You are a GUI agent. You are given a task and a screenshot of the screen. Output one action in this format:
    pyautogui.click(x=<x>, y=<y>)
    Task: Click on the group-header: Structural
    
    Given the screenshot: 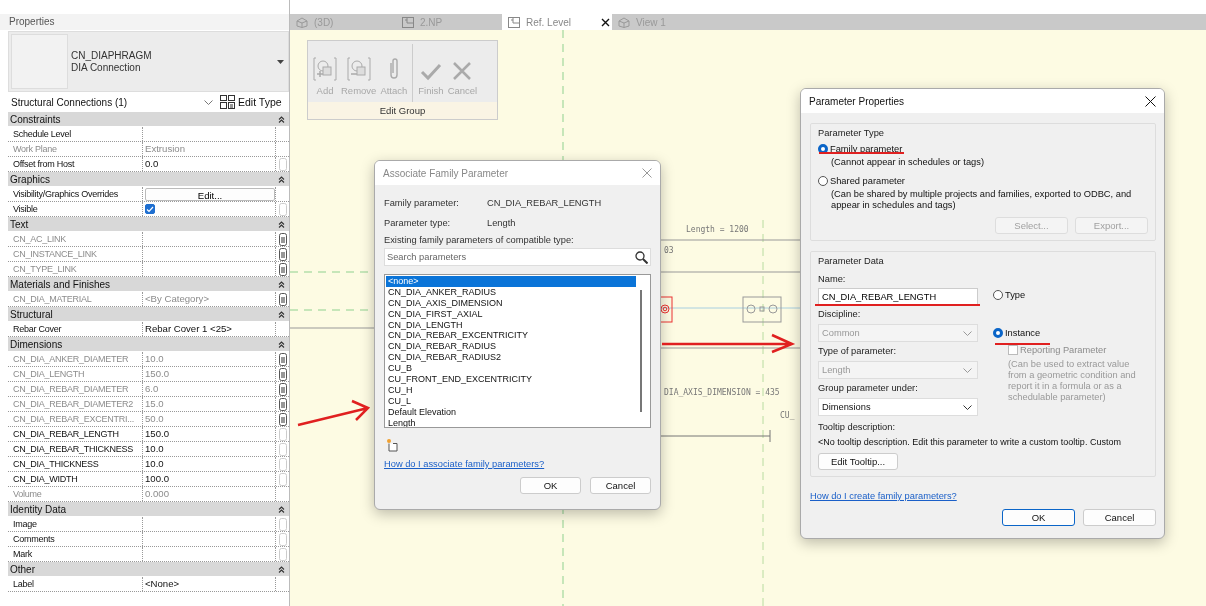 What is the action you would take?
    pyautogui.click(x=148, y=314)
    